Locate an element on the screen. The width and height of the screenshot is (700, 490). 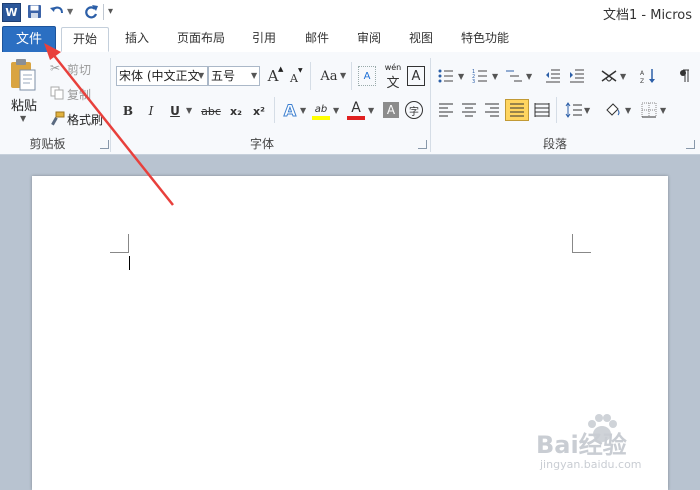
annotation-arrow-icon is located at coordinates (109, 124).